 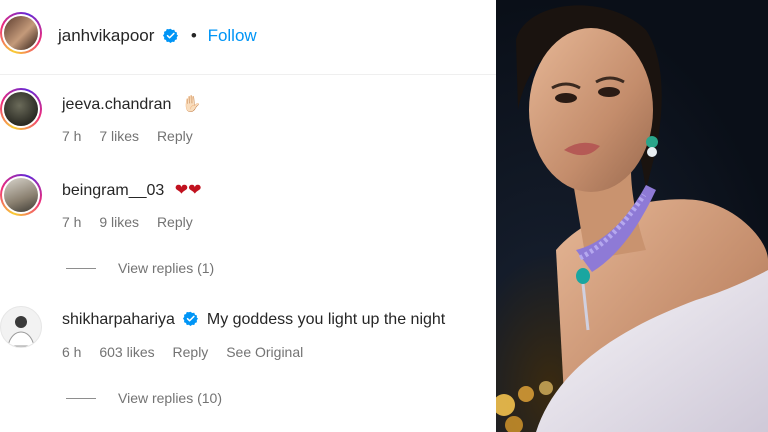 I want to click on comment-likes: 603 likes, so click(x=126, y=352).